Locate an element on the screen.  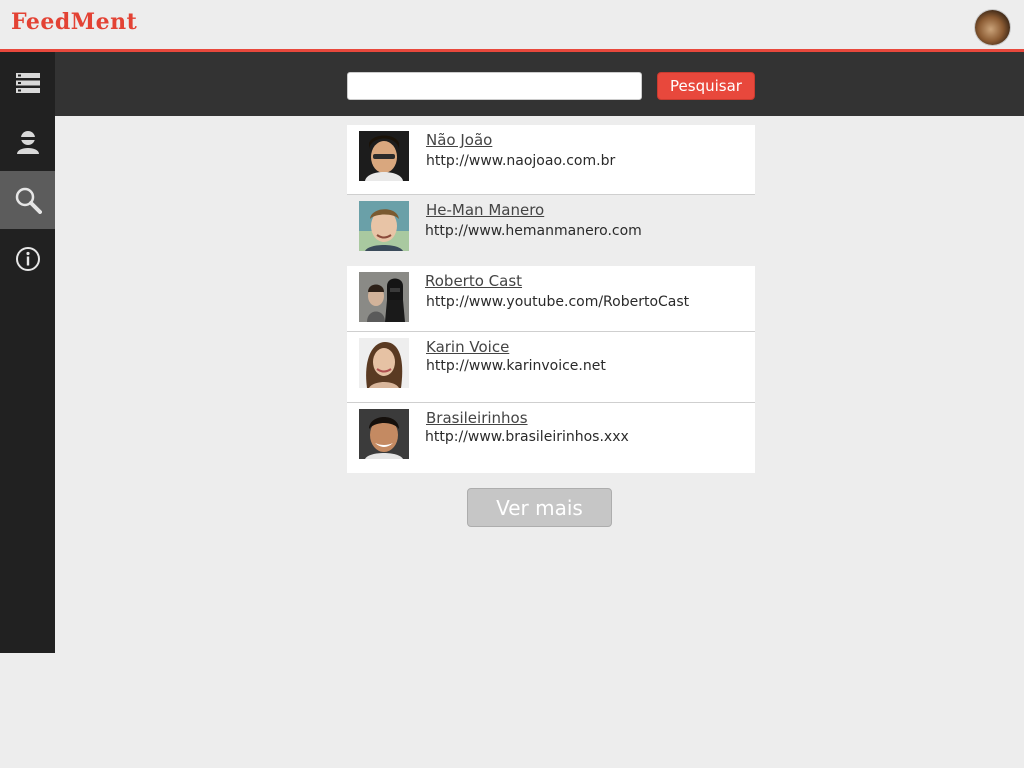
result-url: http://www.karinvoice.net is located at coordinates (516, 366).